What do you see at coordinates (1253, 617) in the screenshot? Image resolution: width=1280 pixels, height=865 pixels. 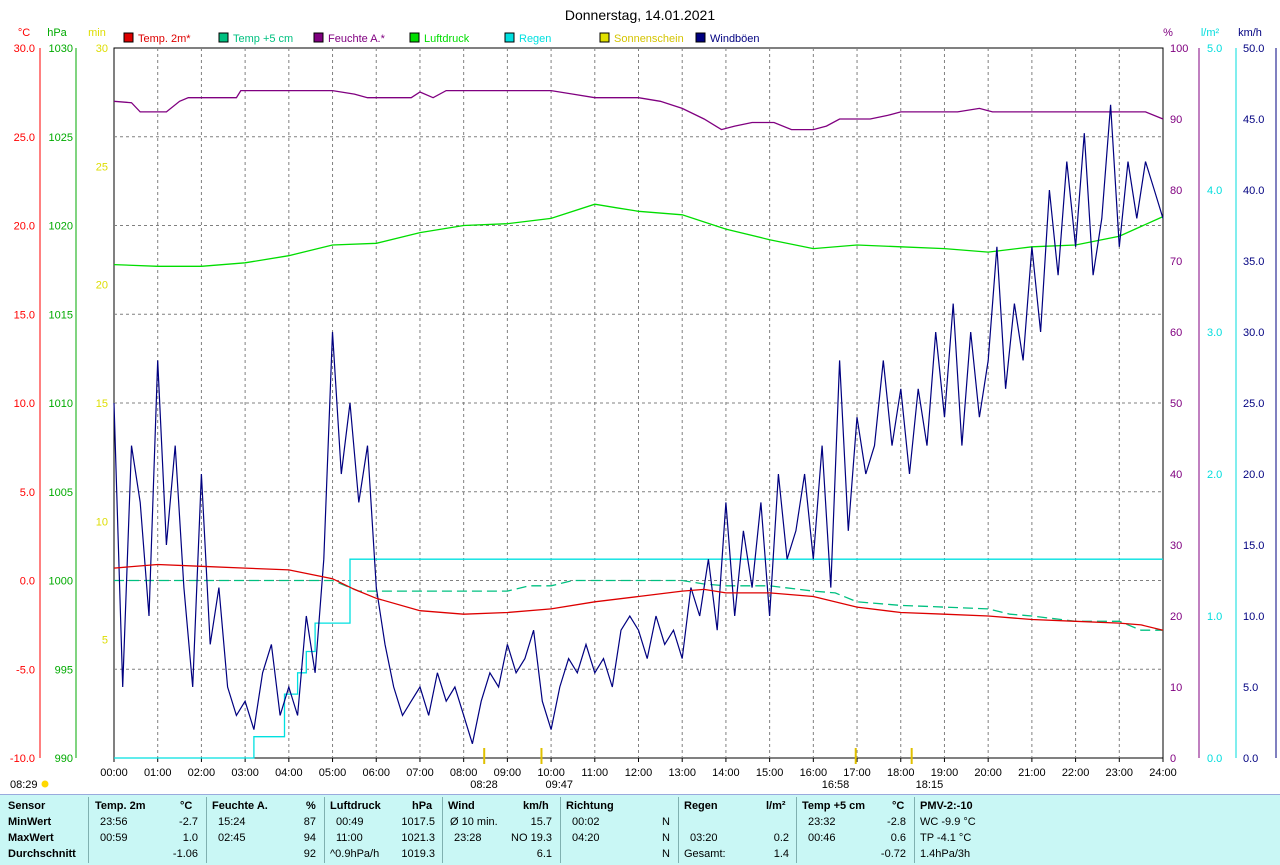 I see `wind-axis-tick: 10.0` at bounding box center [1253, 617].